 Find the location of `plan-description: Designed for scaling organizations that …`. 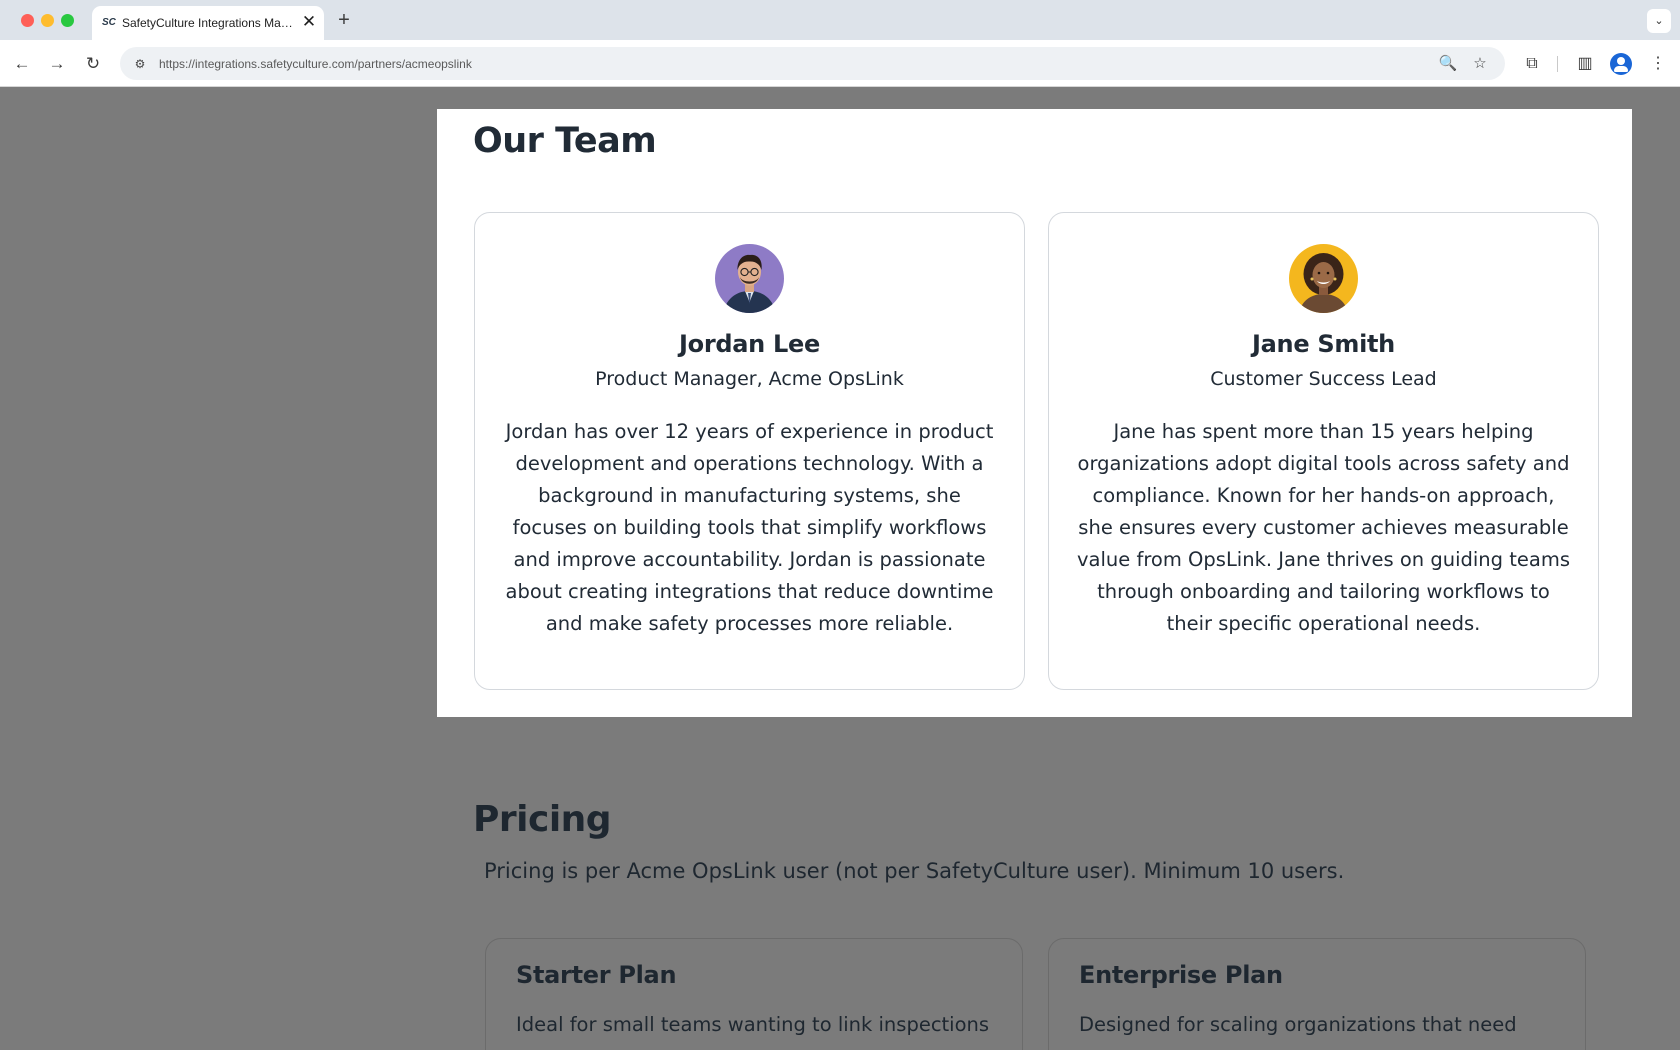

plan-description: Designed for scaling organizations that … is located at coordinates (1298, 1024).